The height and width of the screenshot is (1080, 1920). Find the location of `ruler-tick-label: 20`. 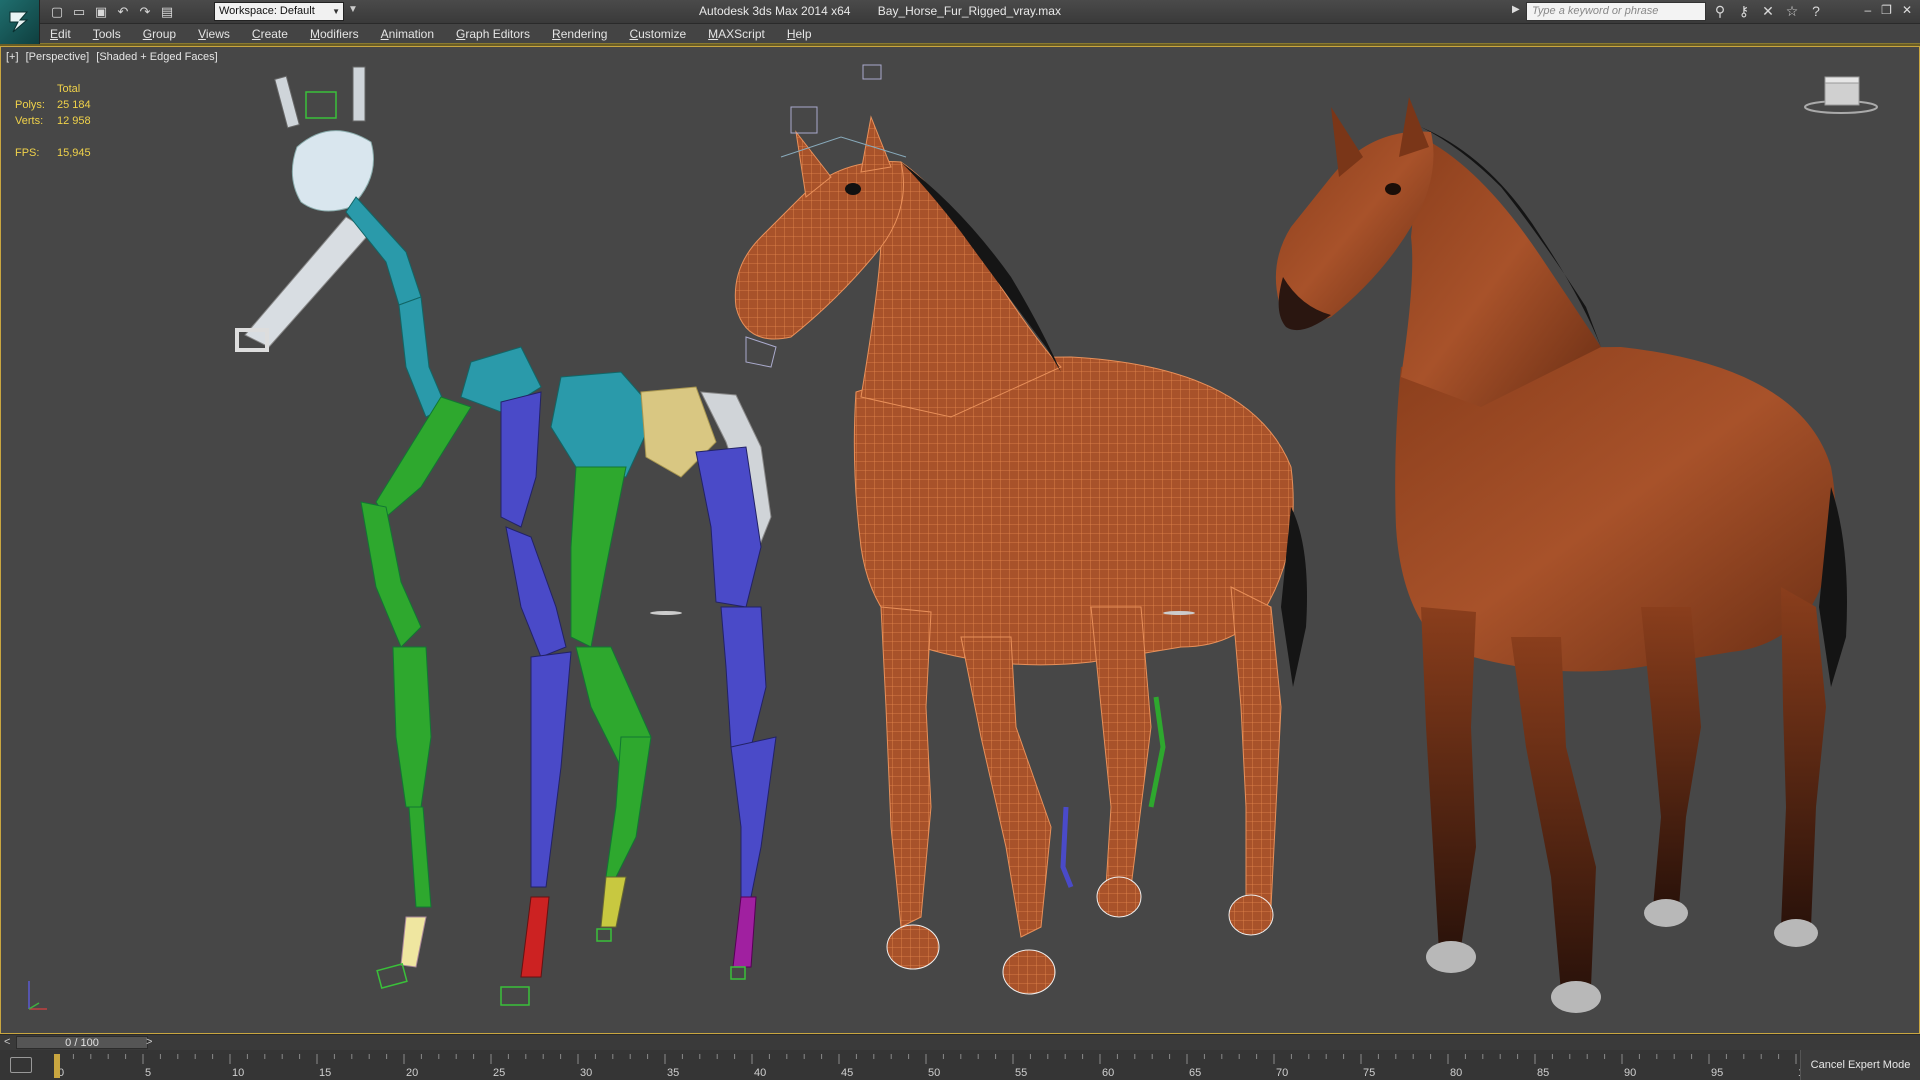

ruler-tick-label: 20 is located at coordinates (412, 1073).